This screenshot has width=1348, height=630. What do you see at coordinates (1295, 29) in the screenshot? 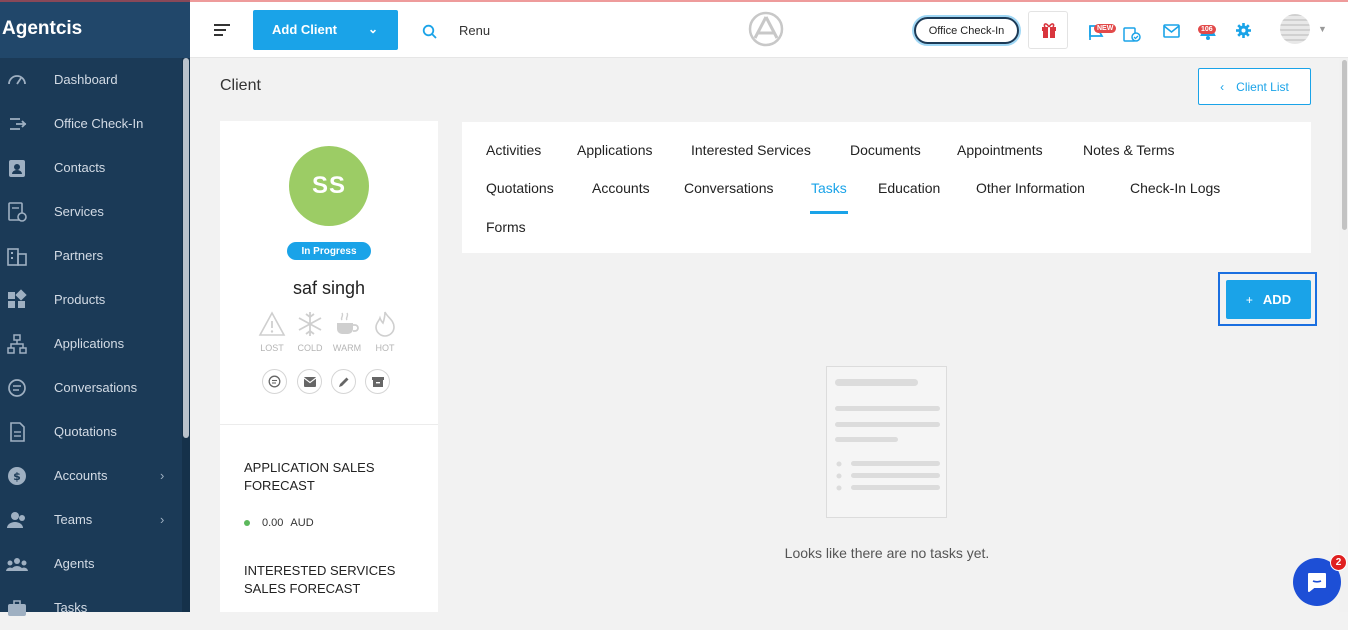
I see `user-avatar` at bounding box center [1295, 29].